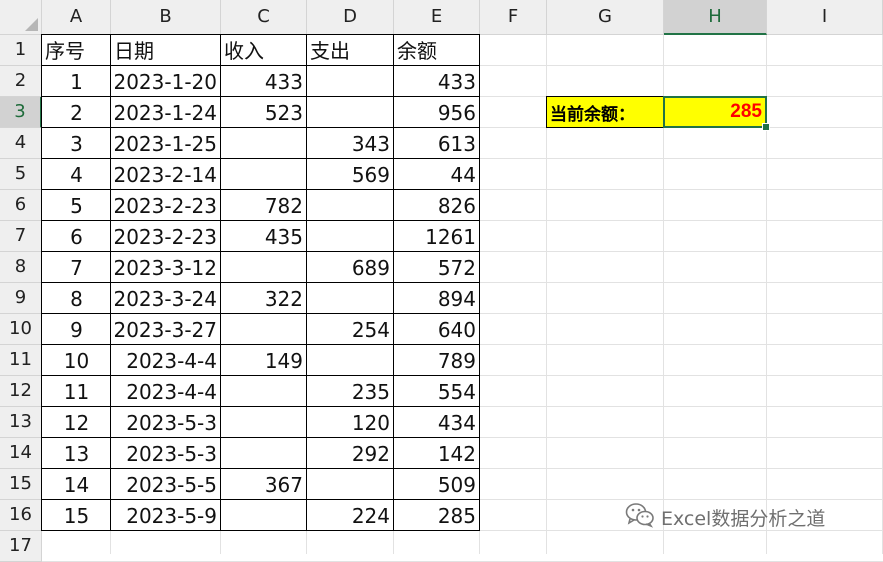 The height and width of the screenshot is (562, 883). What do you see at coordinates (437, 453) in the screenshot?
I see `table-cell: 142` at bounding box center [437, 453].